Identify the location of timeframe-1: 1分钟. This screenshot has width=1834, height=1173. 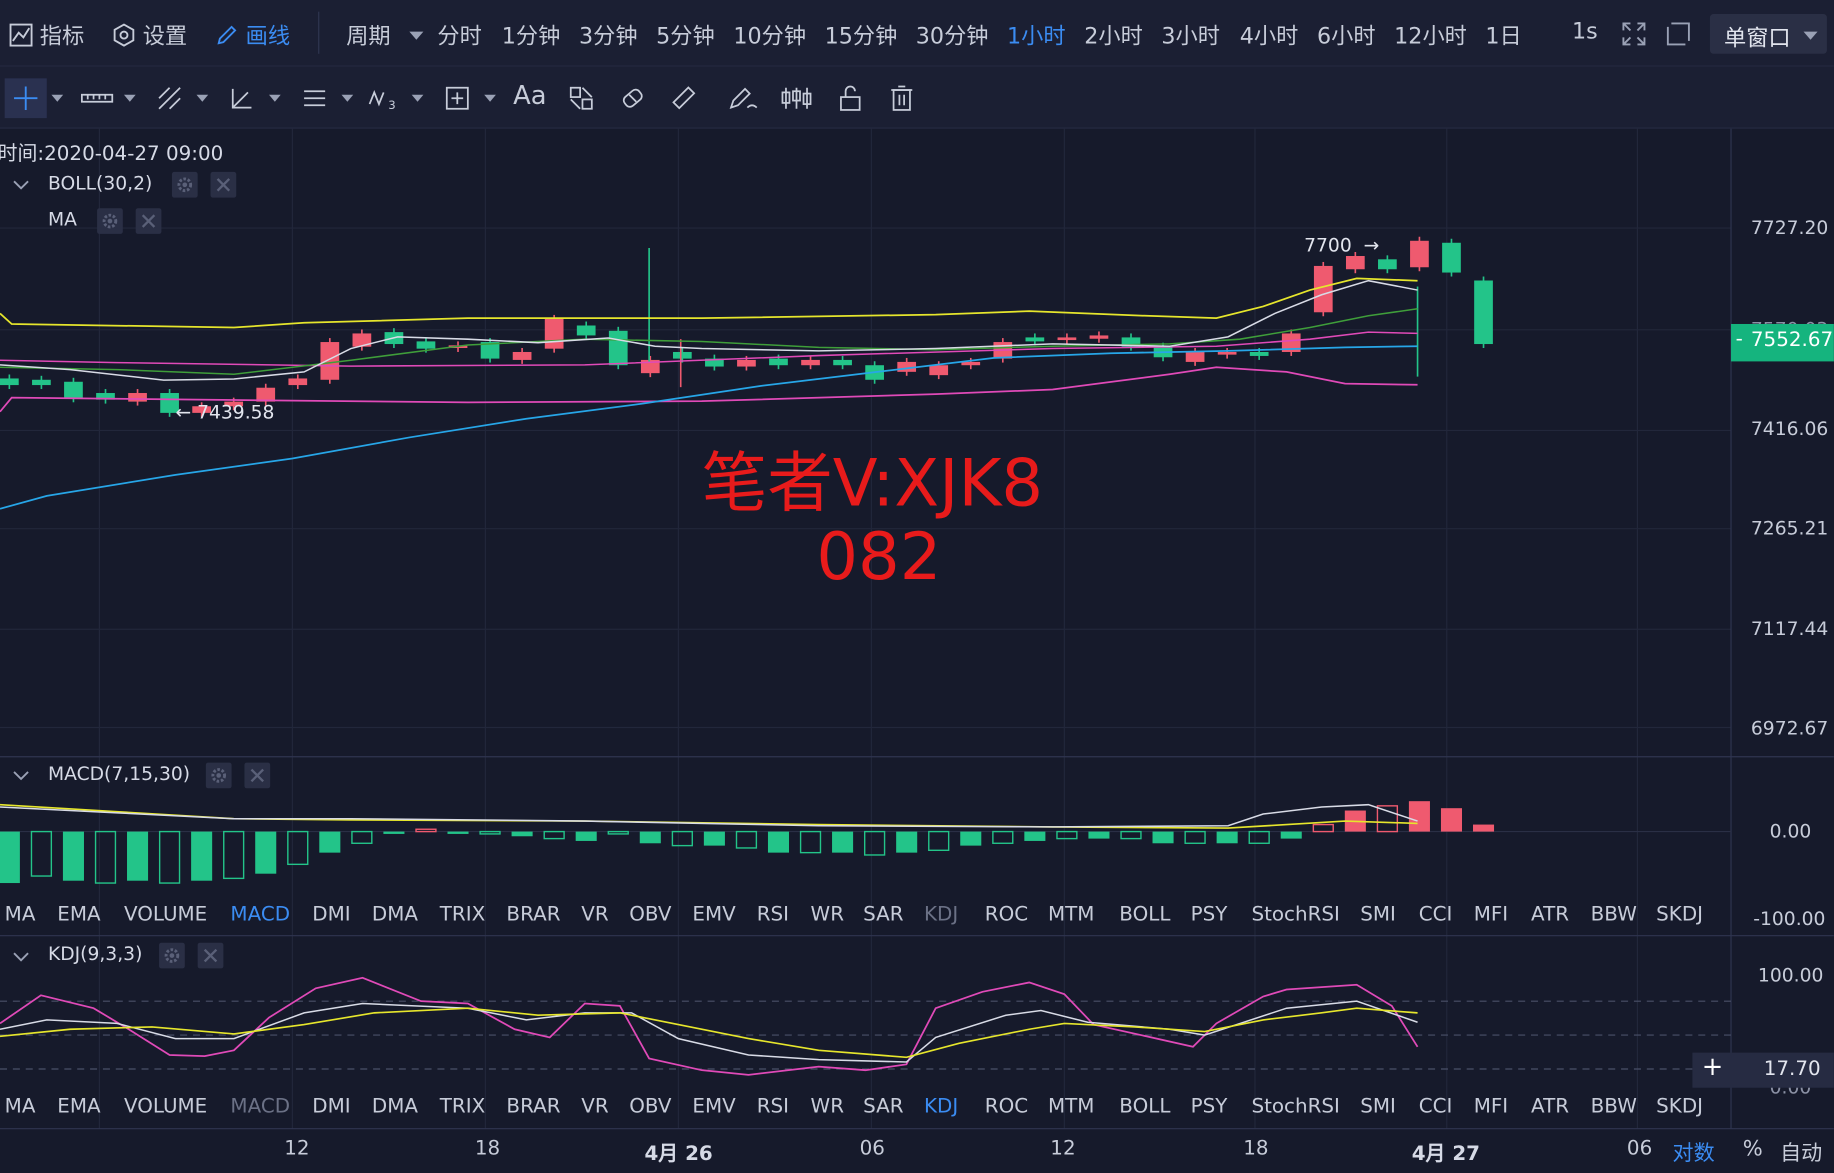
(531, 35).